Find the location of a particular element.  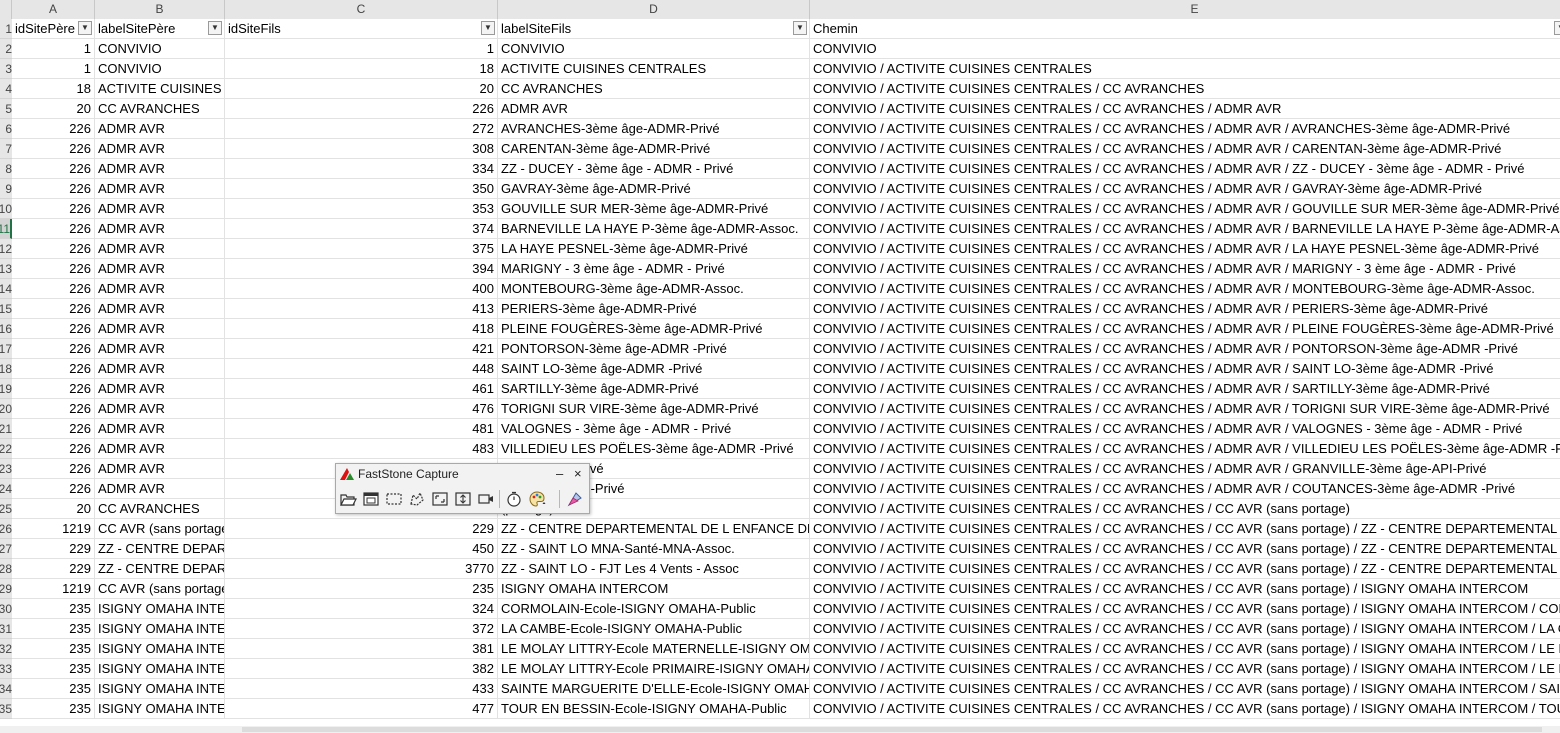

row-header: 19 is located at coordinates (6, 389).